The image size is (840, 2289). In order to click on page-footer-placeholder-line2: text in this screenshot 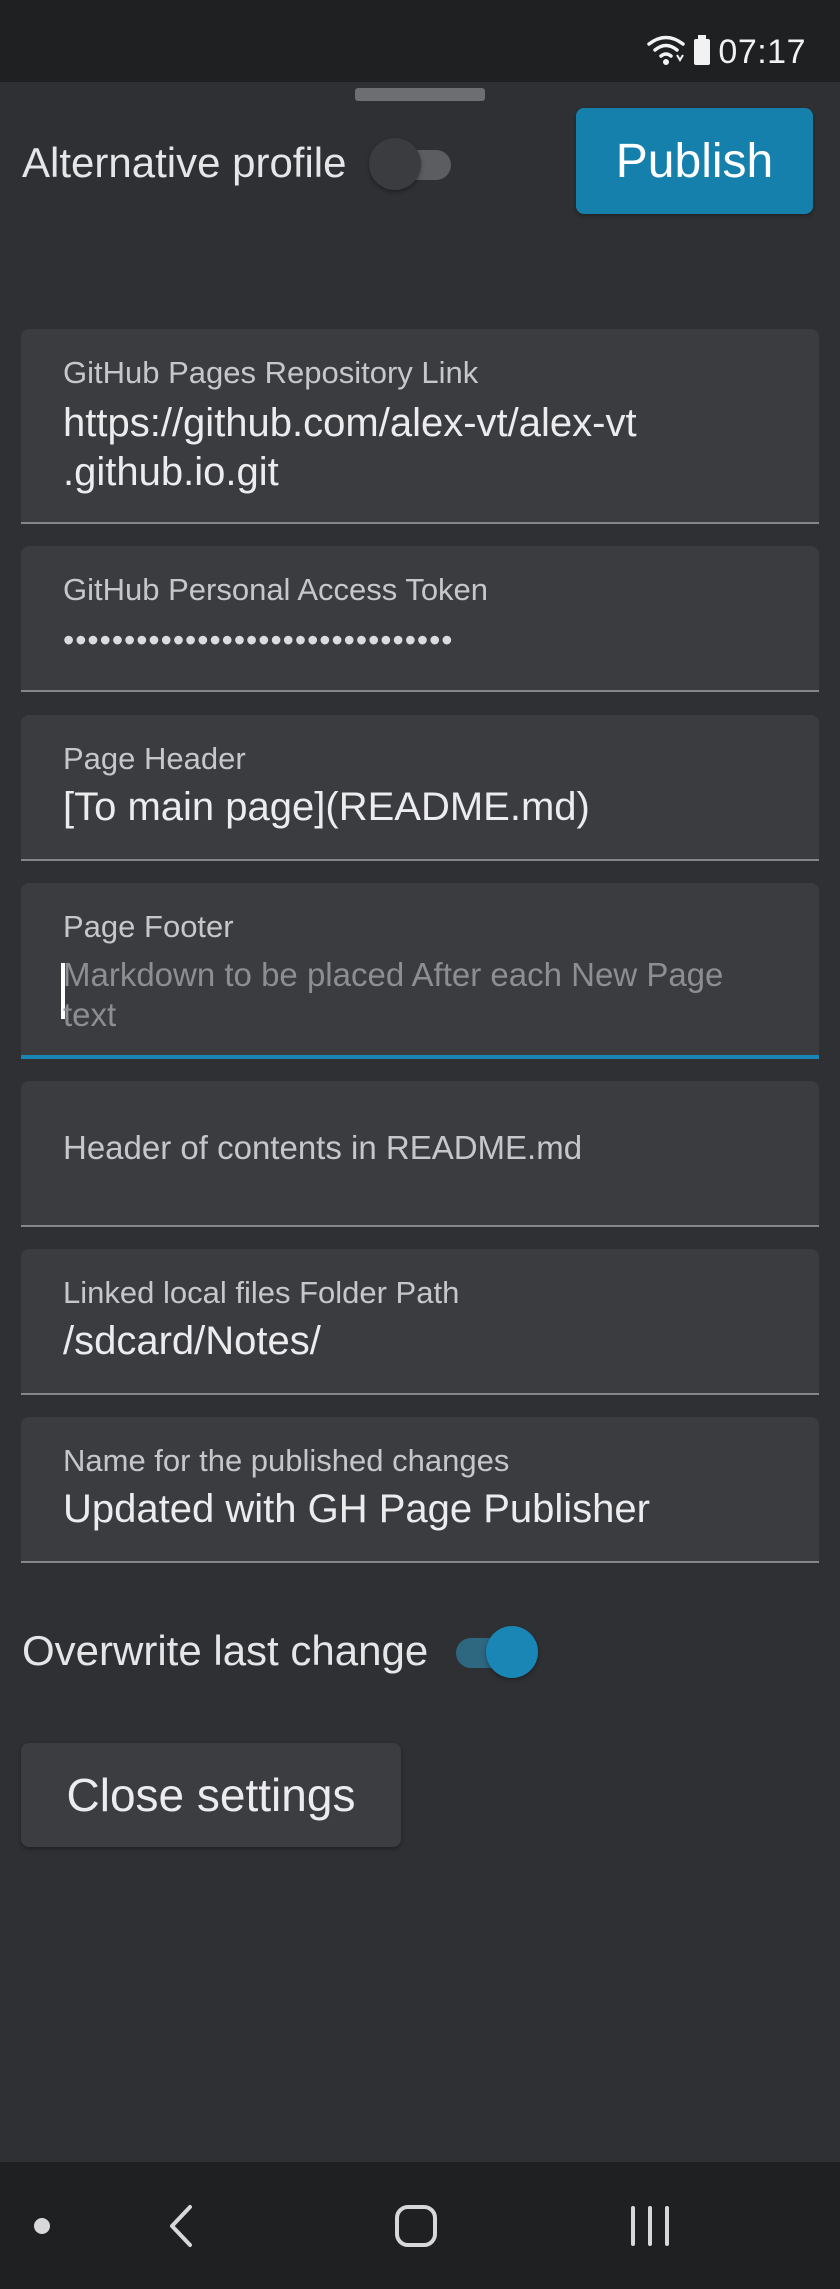, I will do `click(90, 1014)`.